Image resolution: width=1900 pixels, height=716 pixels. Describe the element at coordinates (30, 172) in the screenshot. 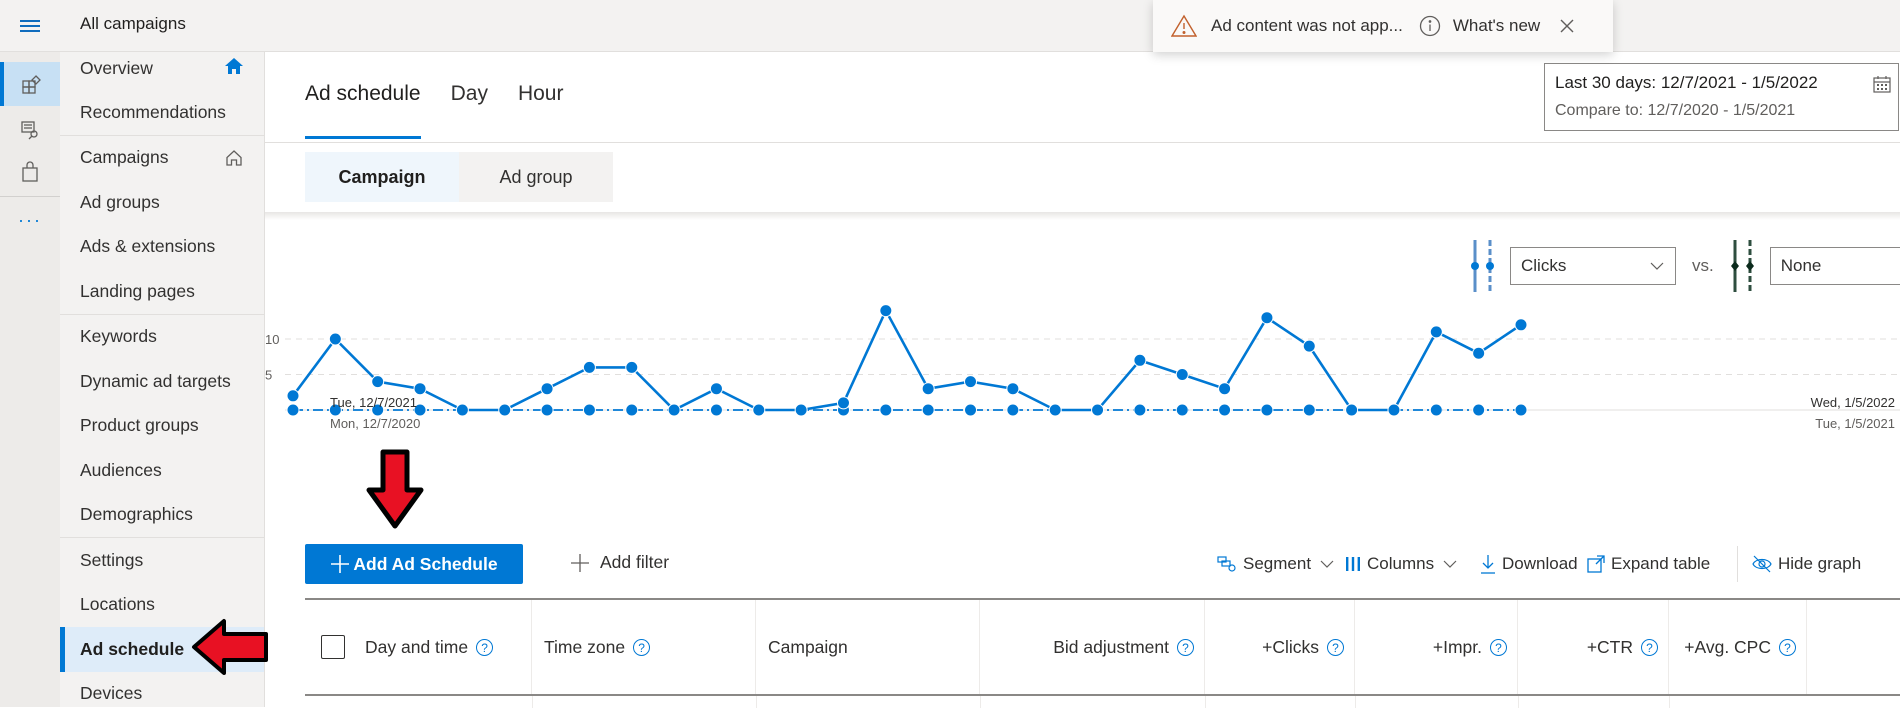

I see `rail-shopping` at that location.